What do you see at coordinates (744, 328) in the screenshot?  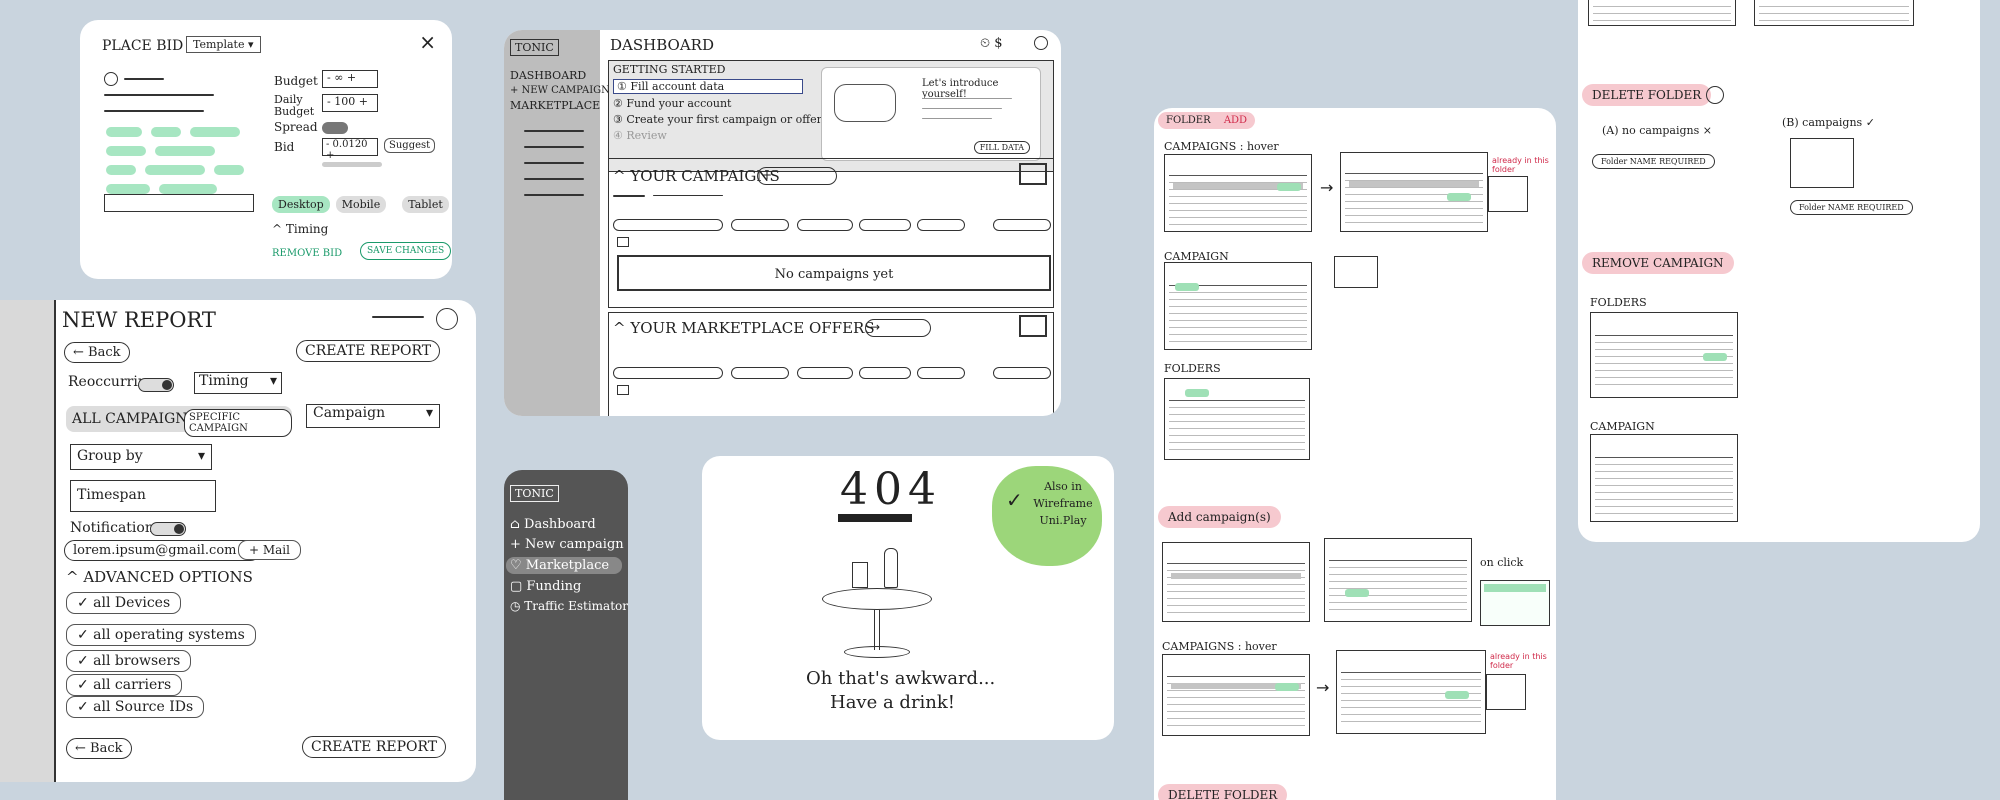 I see `marketplace-offers-title: ^ YOUR MARKETPLACE OFFERS` at bounding box center [744, 328].